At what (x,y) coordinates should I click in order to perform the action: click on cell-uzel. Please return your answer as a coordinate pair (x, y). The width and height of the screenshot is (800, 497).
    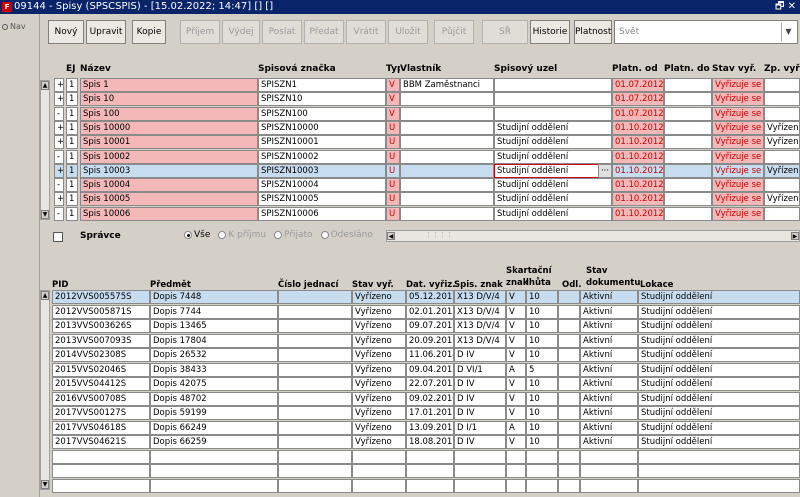
    Looking at the image, I should click on (553, 113).